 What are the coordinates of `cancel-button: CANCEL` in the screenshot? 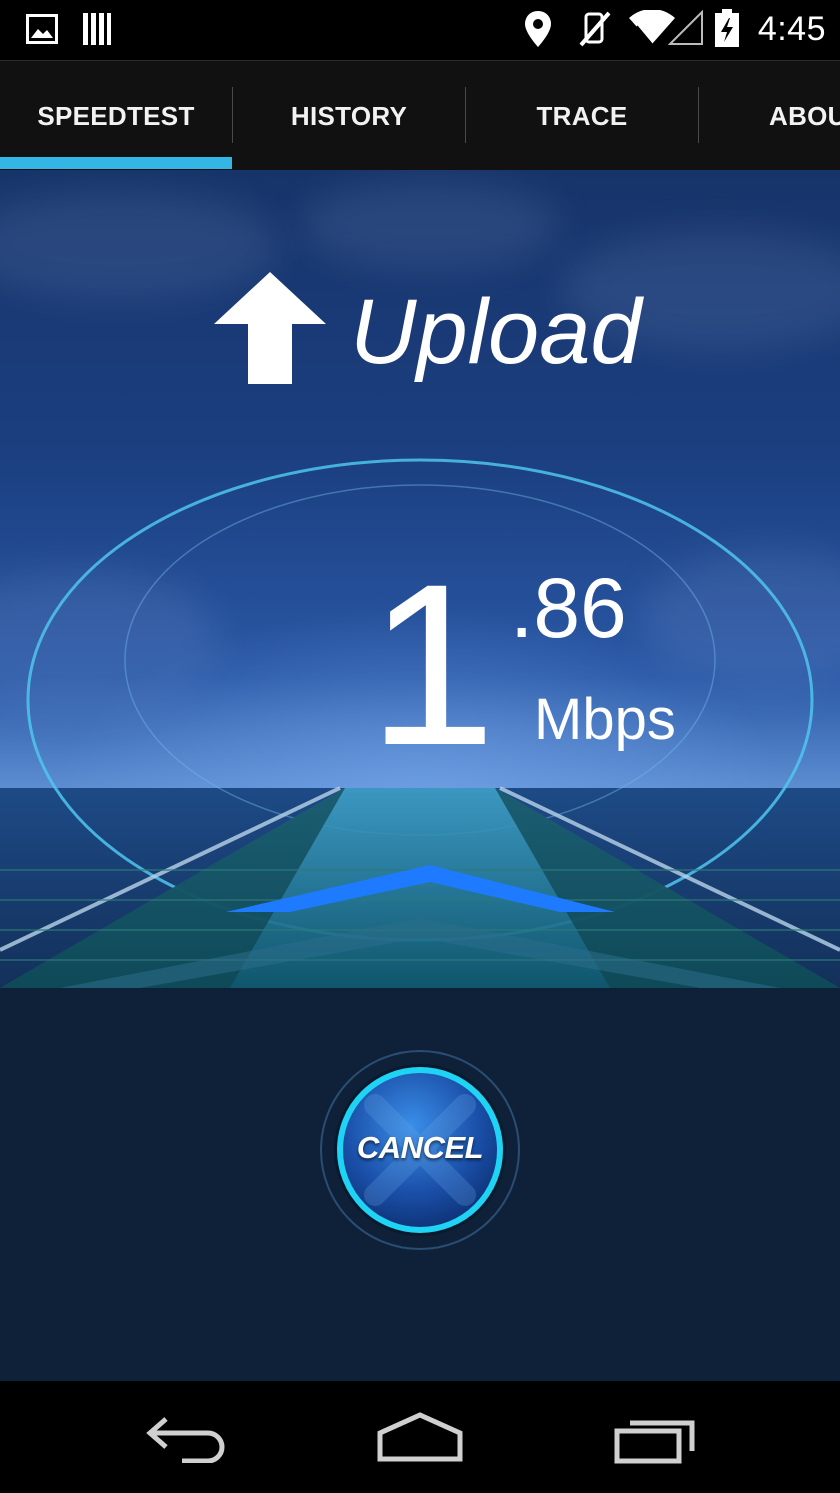 It's located at (420, 1150).